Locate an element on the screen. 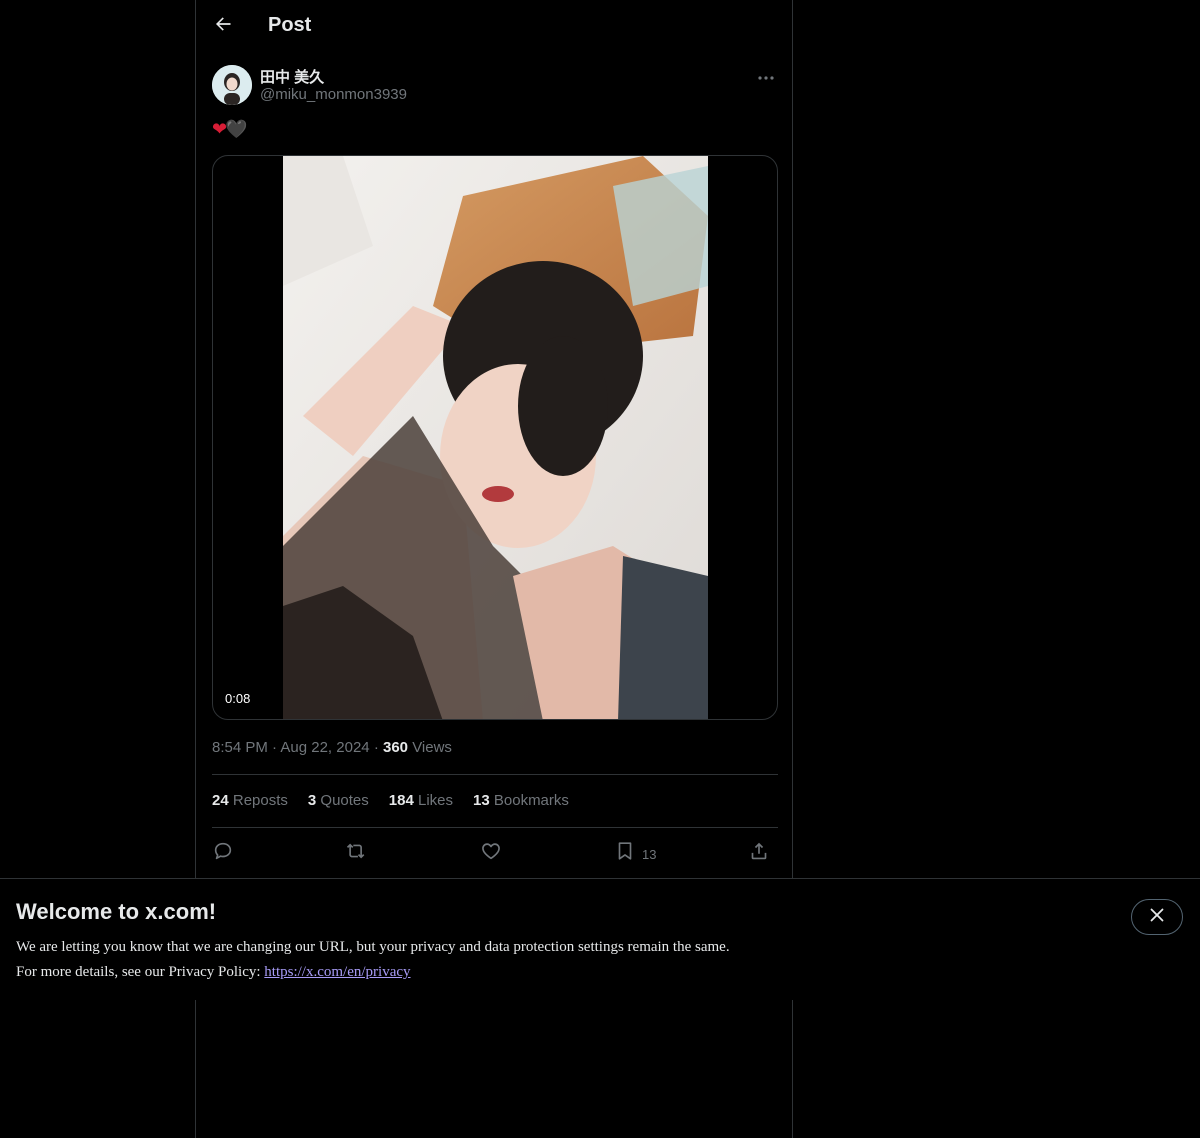 The image size is (1200, 1138). post-author: 田中 美久 @miku_monmon3939 is located at coordinates (495, 85).